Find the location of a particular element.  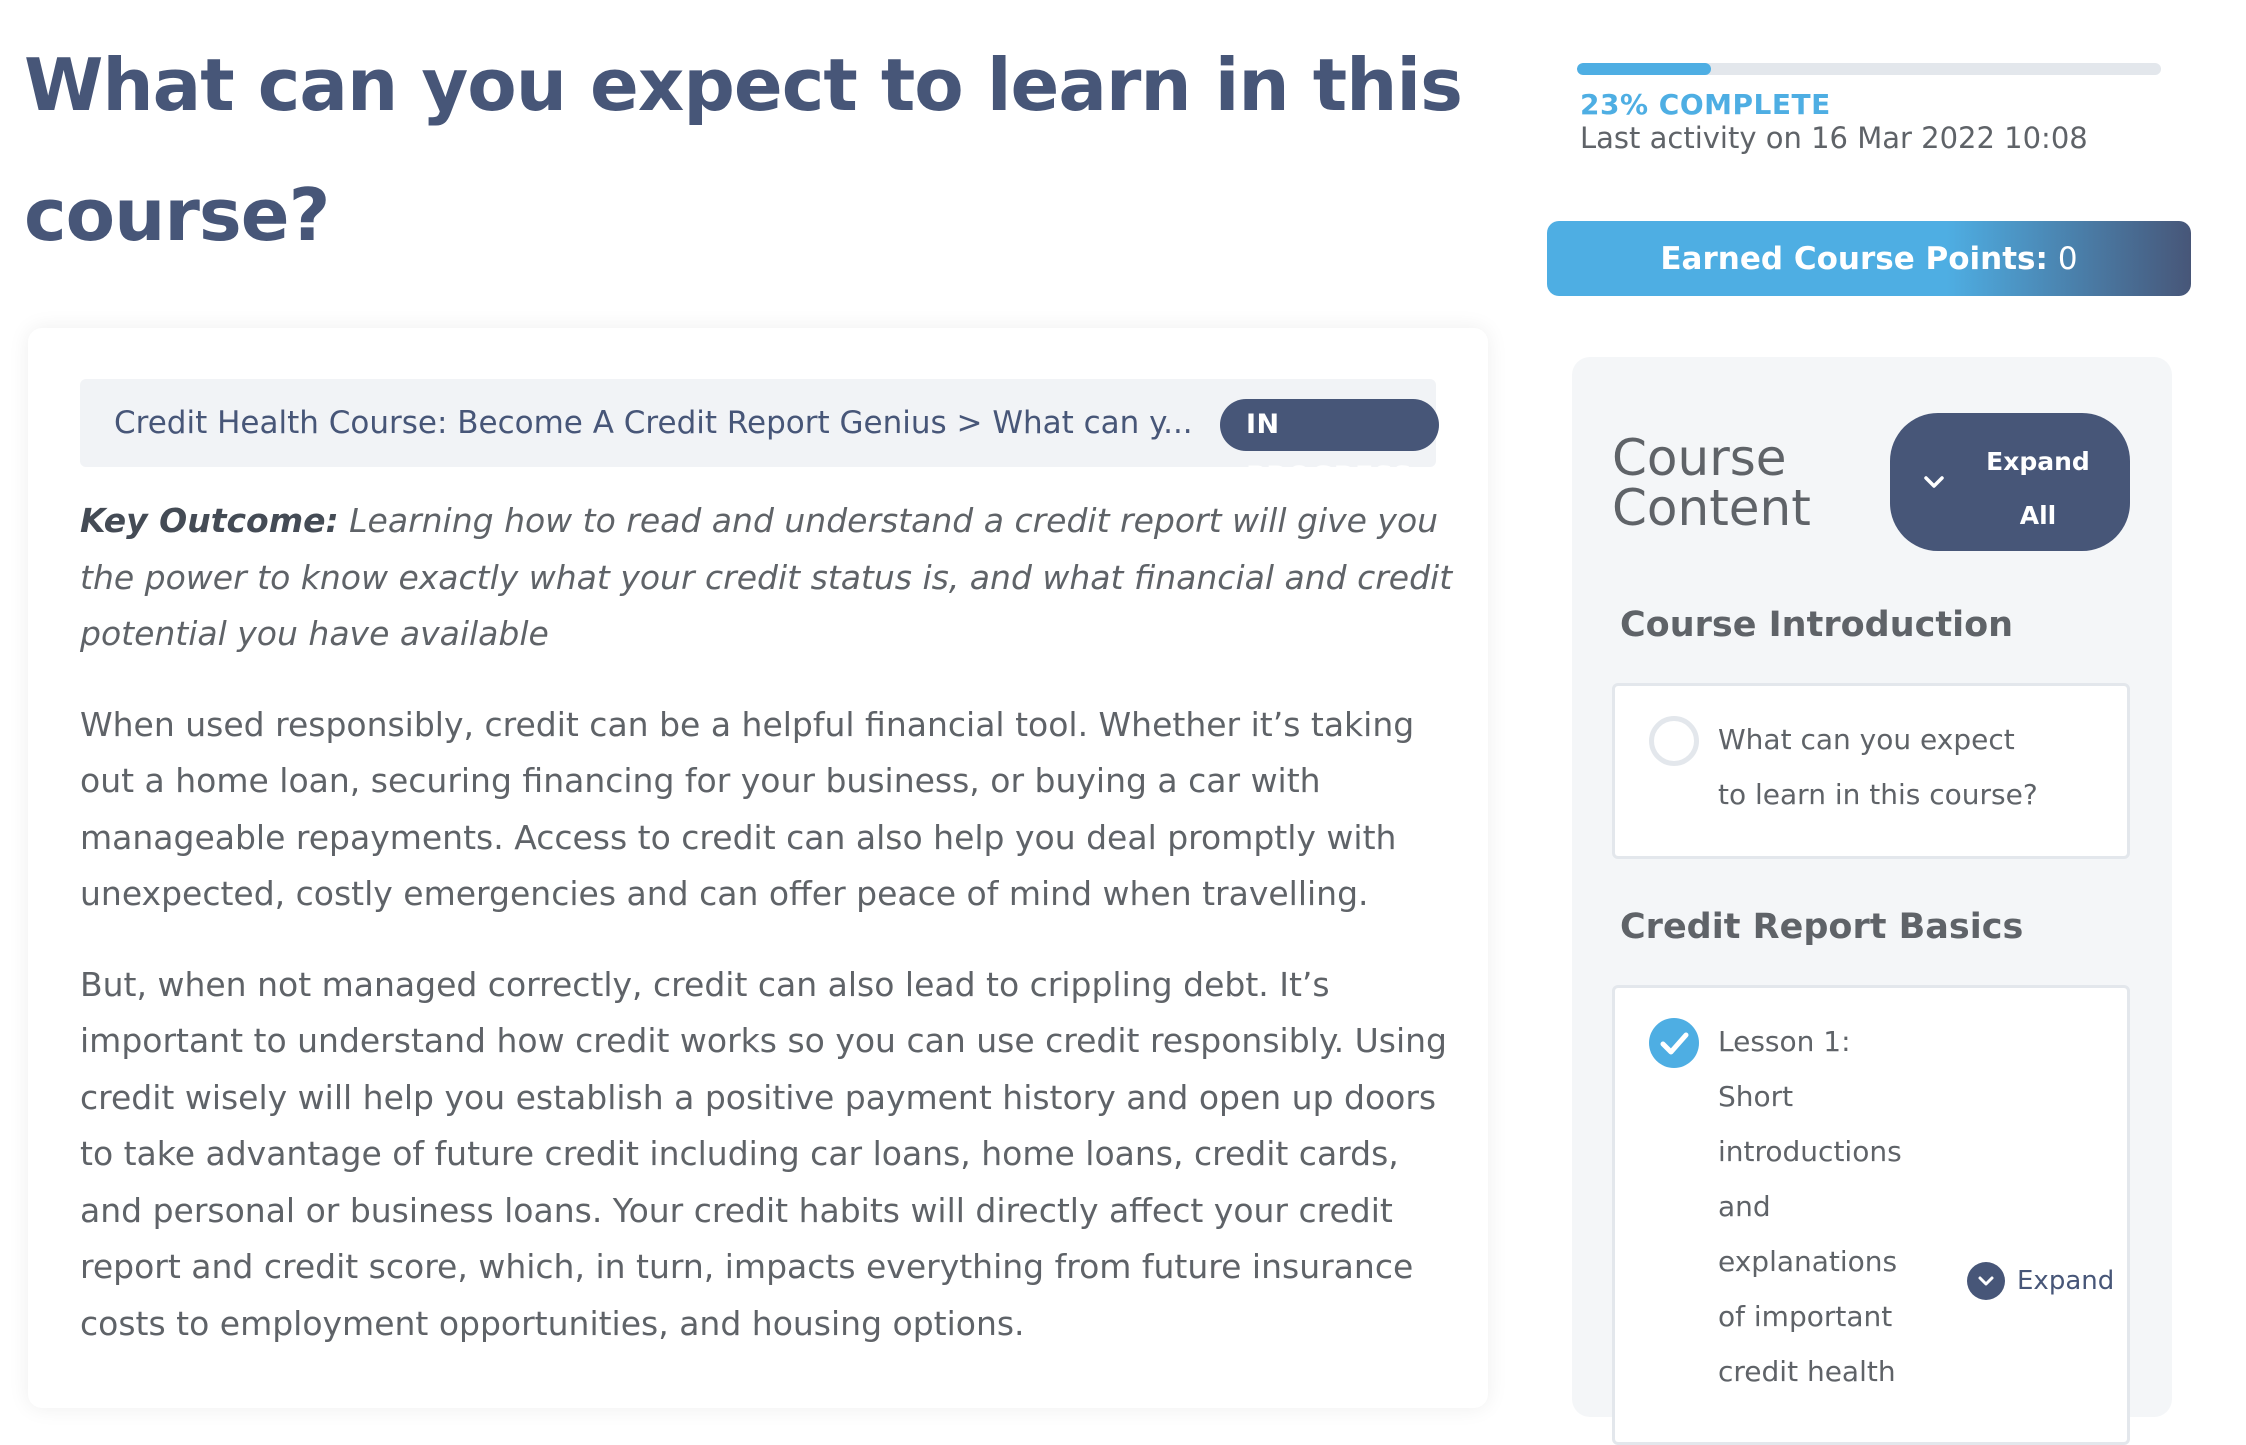

lesson-expand-label: Expand is located at coordinates (2066, 1281).